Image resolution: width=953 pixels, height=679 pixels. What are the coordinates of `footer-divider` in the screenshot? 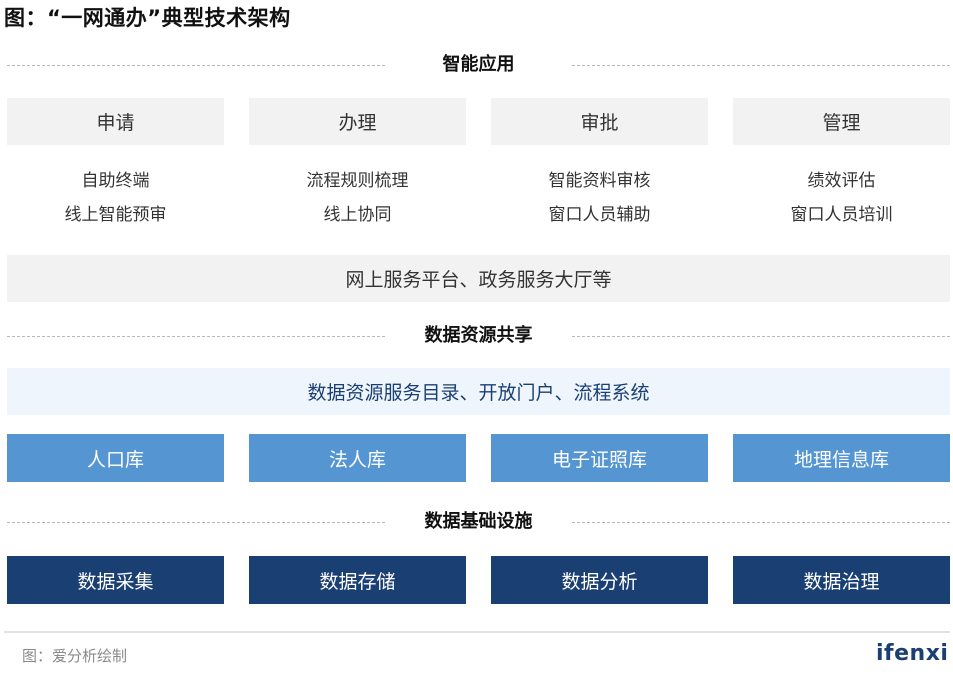 It's located at (477, 632).